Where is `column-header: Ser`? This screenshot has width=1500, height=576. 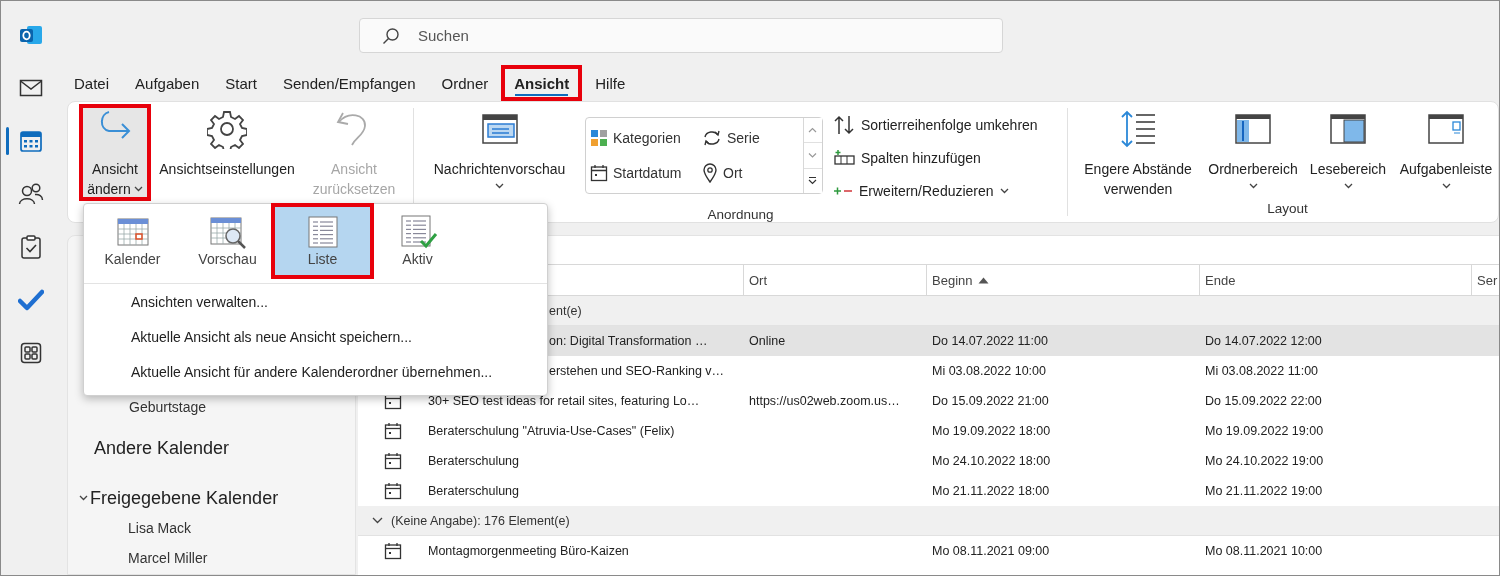 column-header: Ser is located at coordinates (1485, 280).